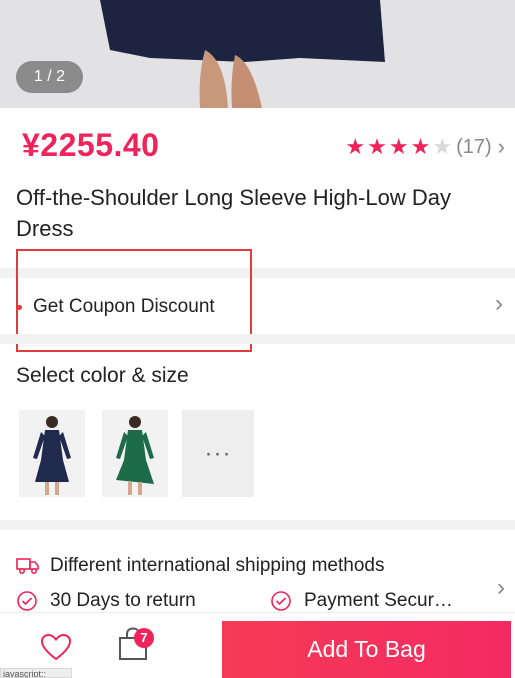 The width and height of the screenshot is (515, 678). I want to click on wishlist-button, so click(56, 647).